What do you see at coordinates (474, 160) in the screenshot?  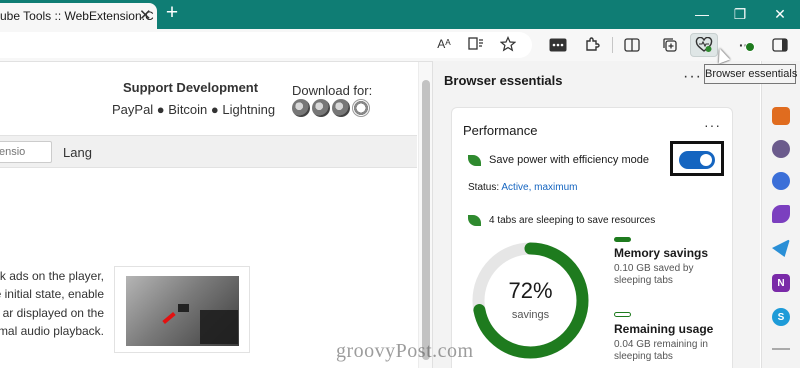 I see `efficiency-leaf-icon` at bounding box center [474, 160].